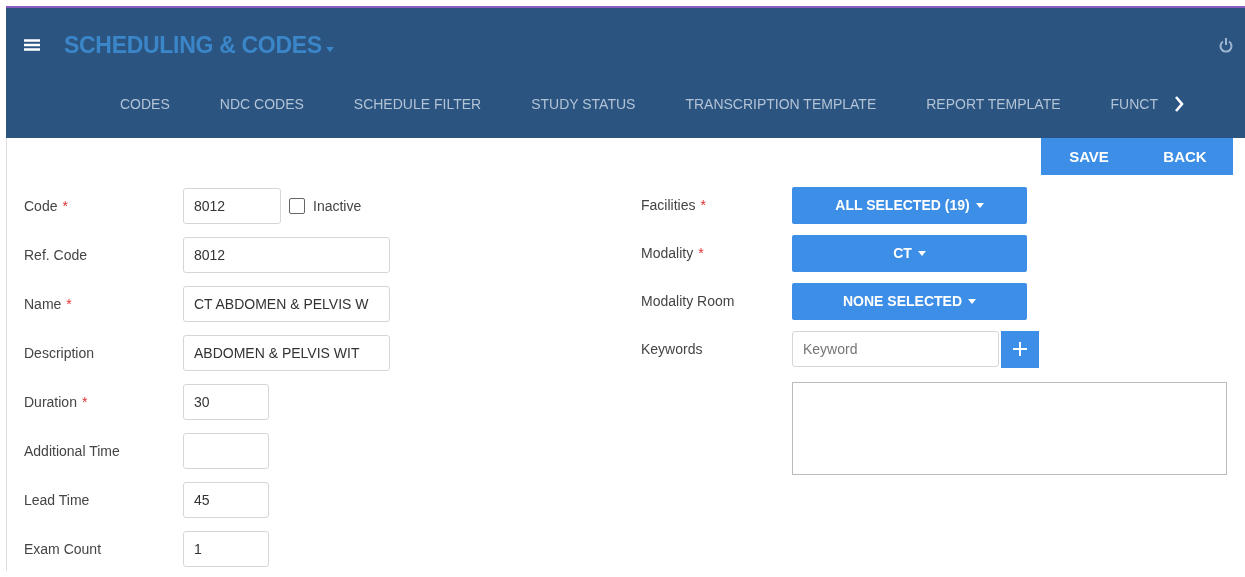 The width and height of the screenshot is (1245, 577). Describe the element at coordinates (226, 549) in the screenshot. I see `input-field: 1` at that location.